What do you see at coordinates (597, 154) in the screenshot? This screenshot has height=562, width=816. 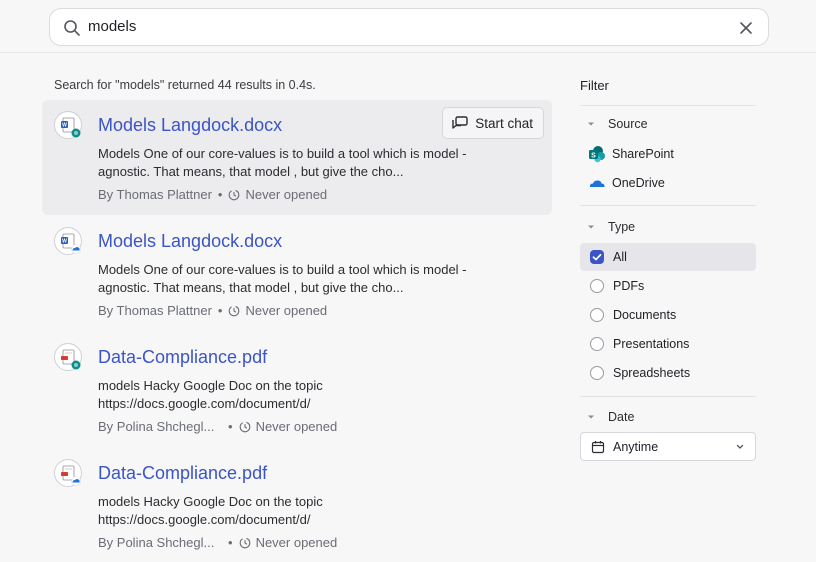 I see `sharepoint-icon: S` at bounding box center [597, 154].